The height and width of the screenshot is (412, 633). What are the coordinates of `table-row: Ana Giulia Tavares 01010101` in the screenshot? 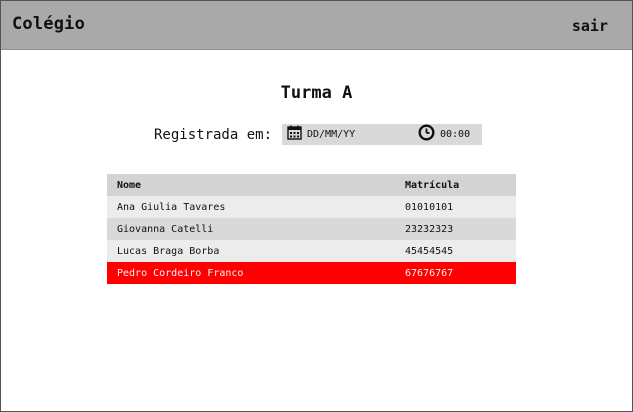 It's located at (311, 207).